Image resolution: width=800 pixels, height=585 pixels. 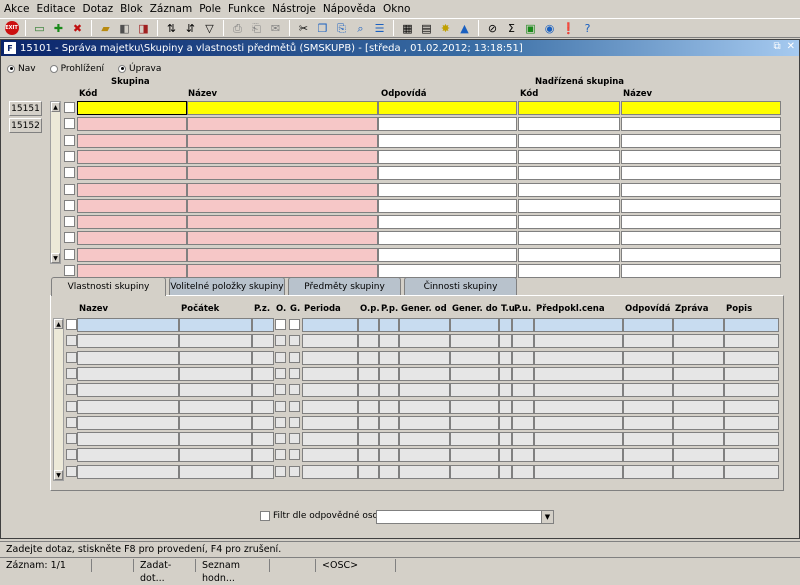 I want to click on target-button: ⊘, so click(x=492, y=28).